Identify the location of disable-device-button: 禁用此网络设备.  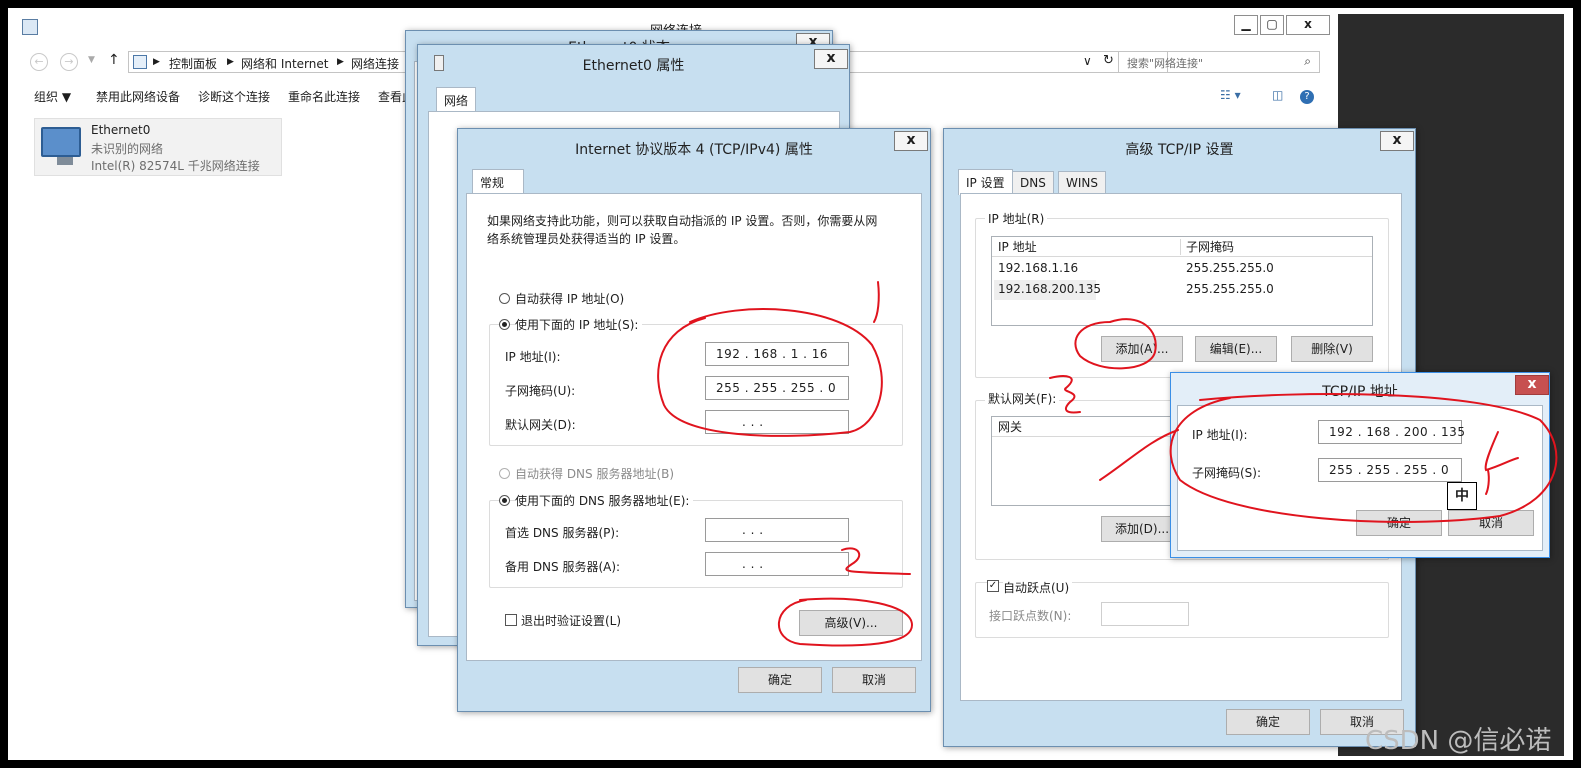
(138, 96).